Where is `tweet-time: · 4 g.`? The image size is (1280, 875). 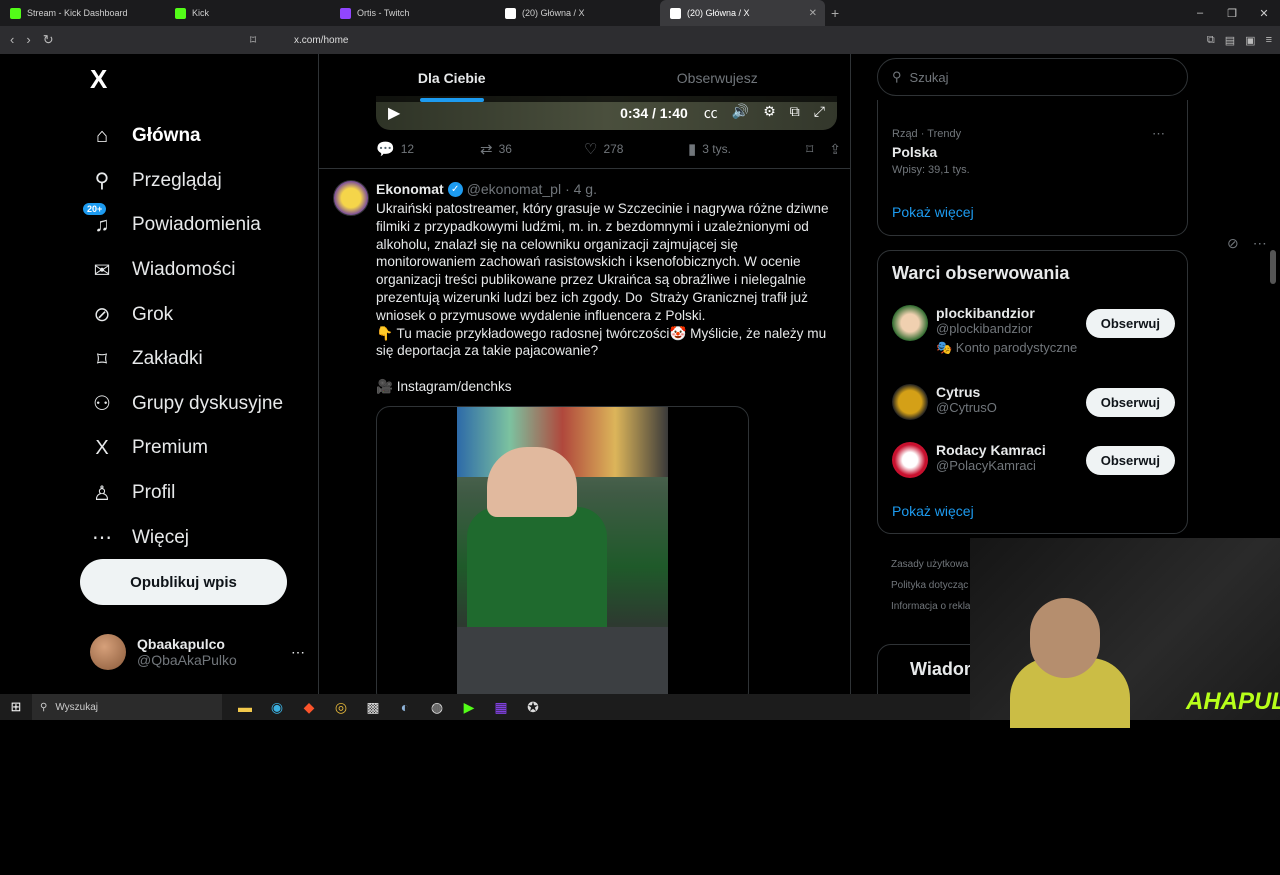
tweet-time: · 4 g. is located at coordinates (581, 189).